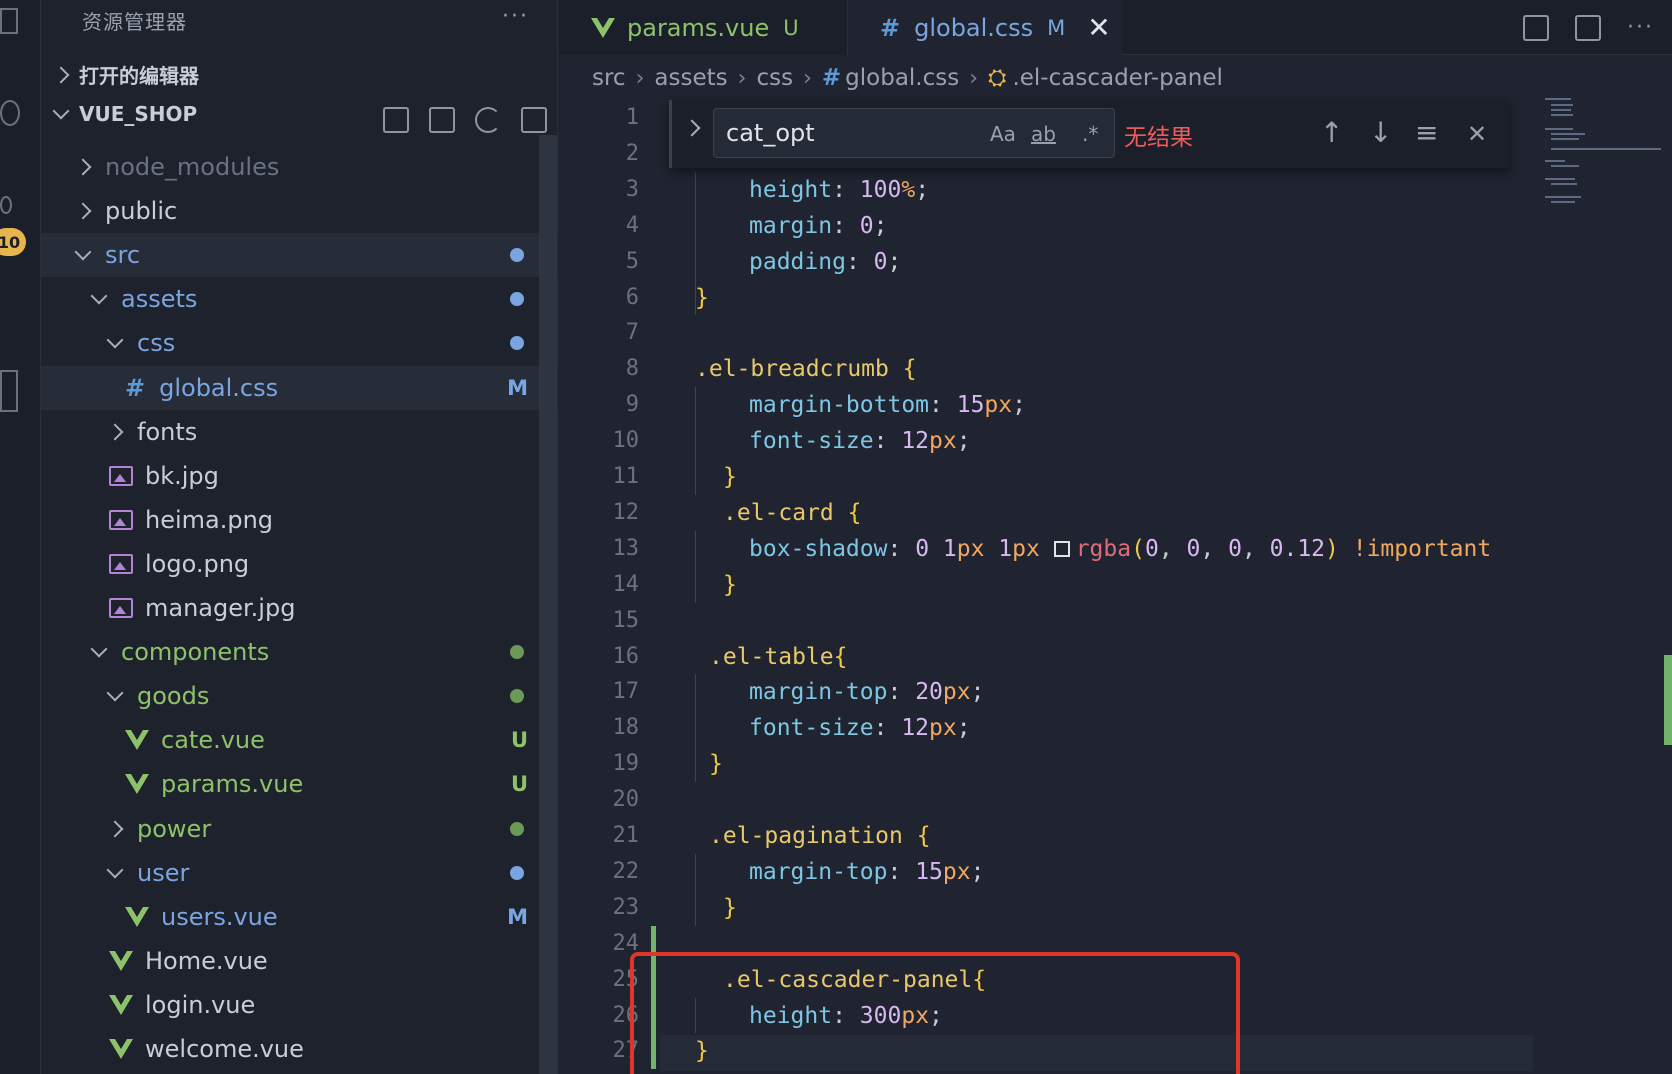  What do you see at coordinates (121, 608) in the screenshot?
I see `image-file-icon` at bounding box center [121, 608].